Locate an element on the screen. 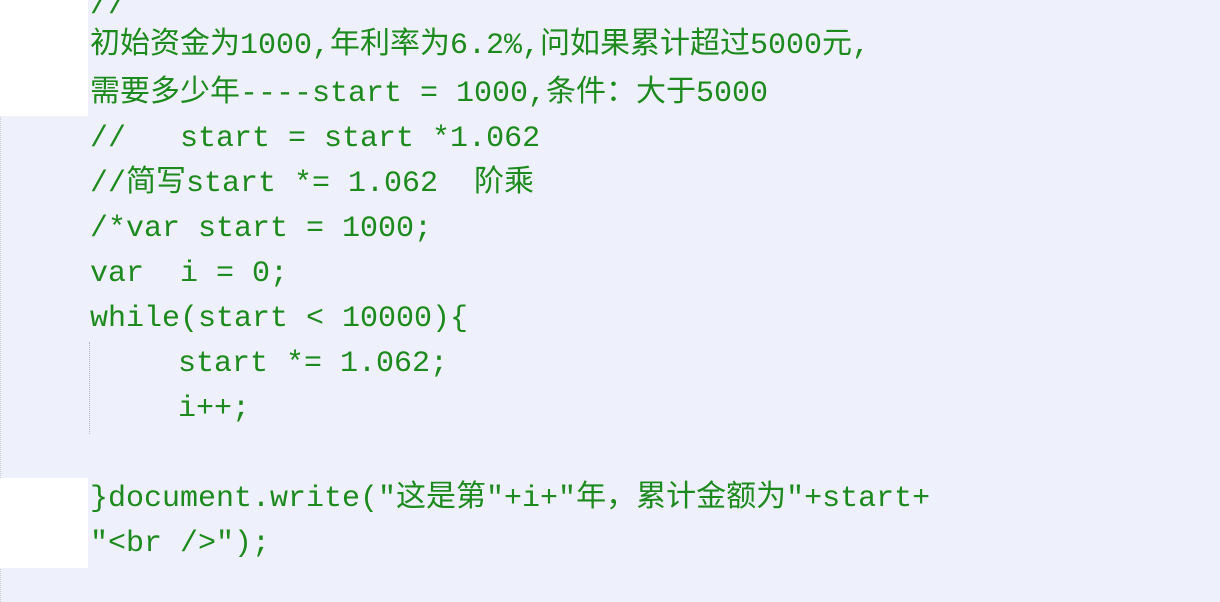 The width and height of the screenshot is (1220, 602). code-line-comment: //简写start *= 1.062 阶乘 is located at coordinates (312, 184).